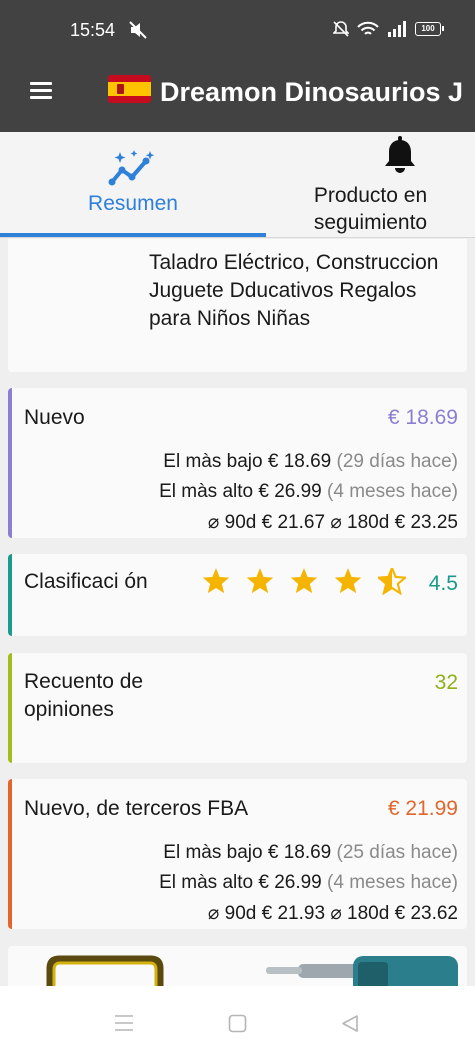  Describe the element at coordinates (422, 808) in the screenshot. I see `price-fba-value: € 21.99` at that location.